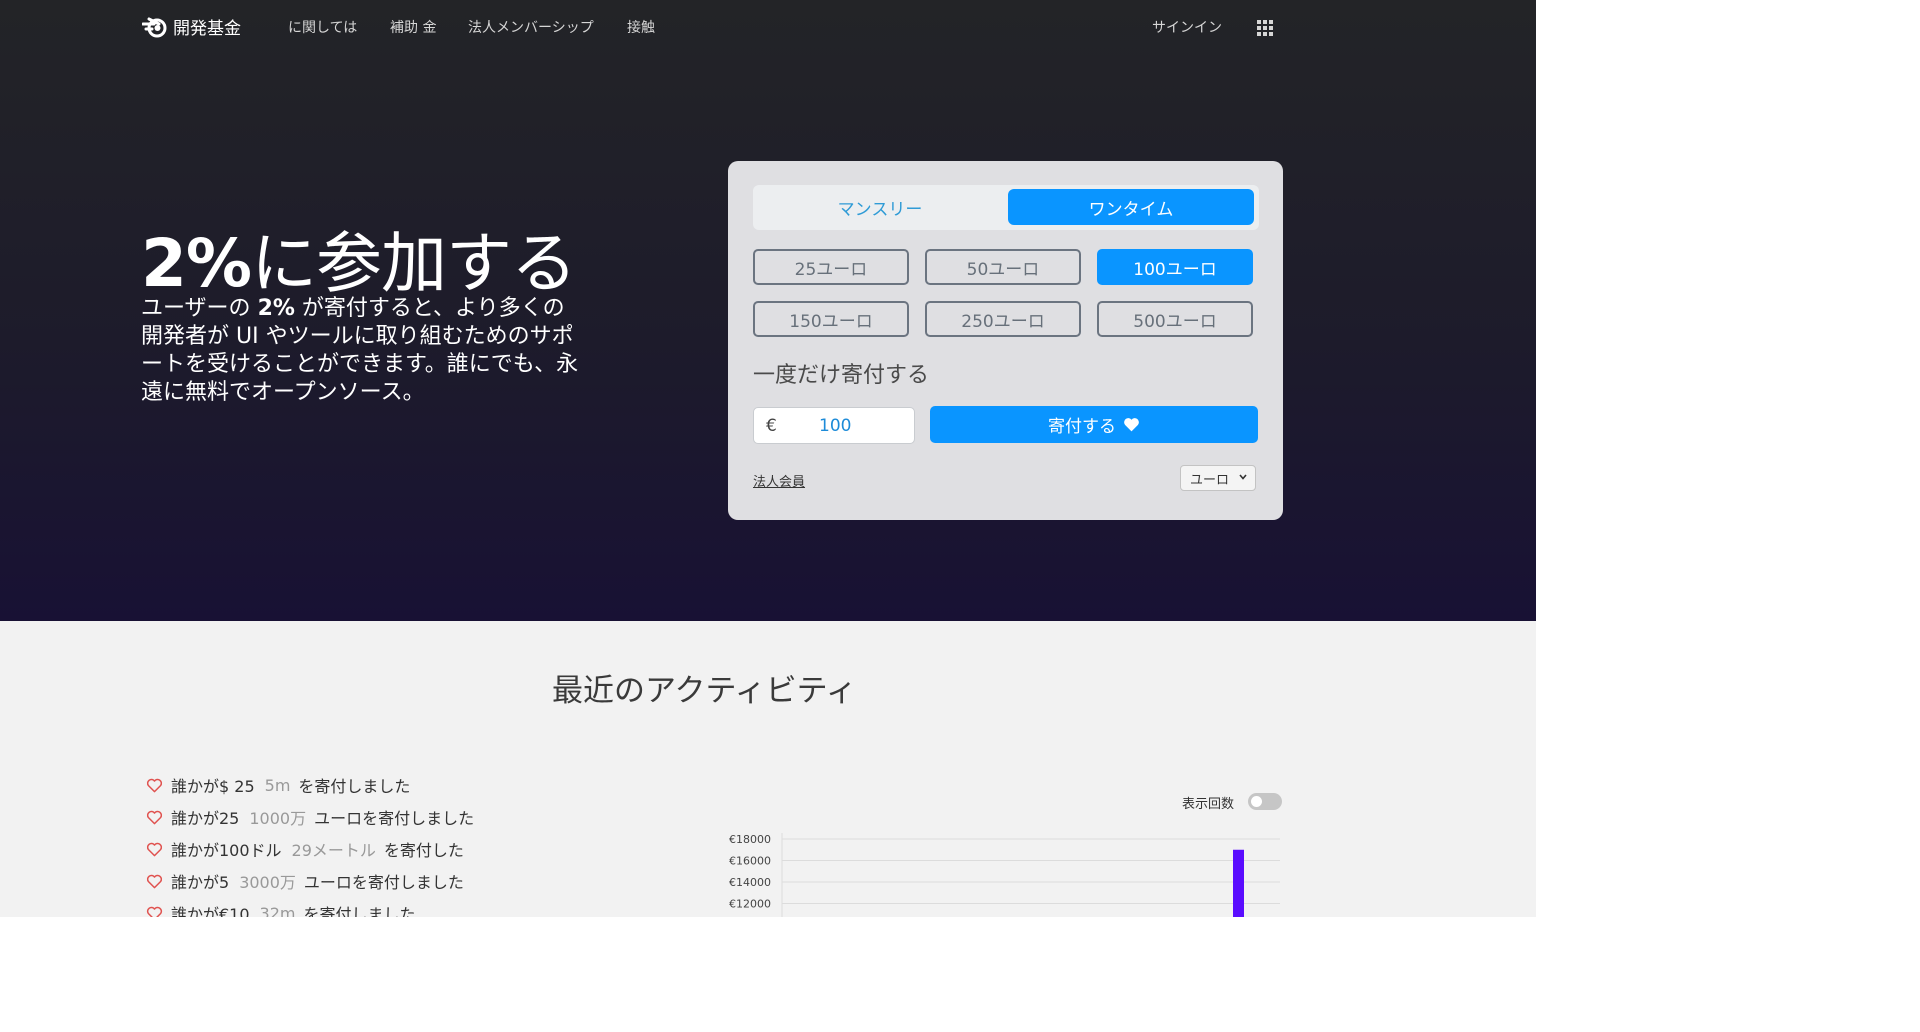 The width and height of the screenshot is (1920, 1032). What do you see at coordinates (1004, 875) in the screenshot?
I see `donations-chart: €18000 €16000 €14000 €12000` at bounding box center [1004, 875].